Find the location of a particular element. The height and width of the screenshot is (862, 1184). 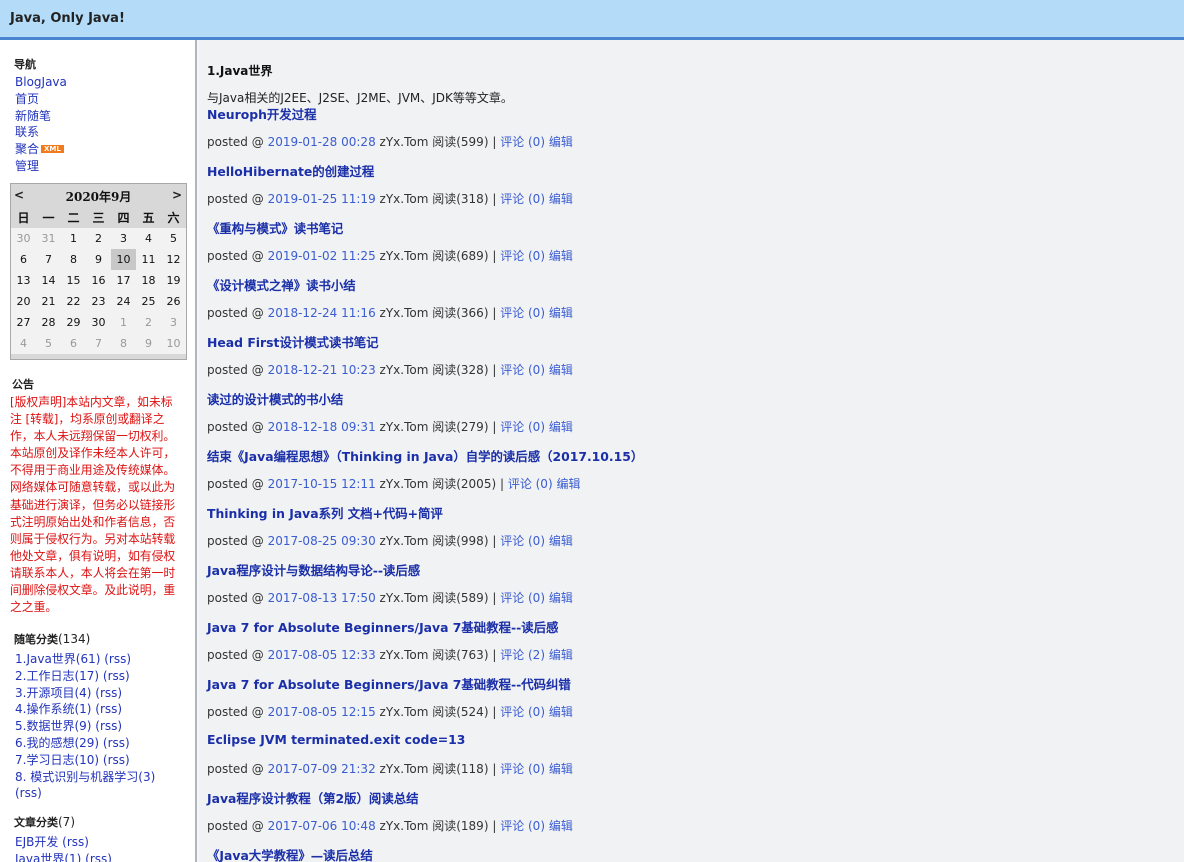

post-title-link: Thinking in Java系列 文档+代码+简评 is located at coordinates (325, 513).